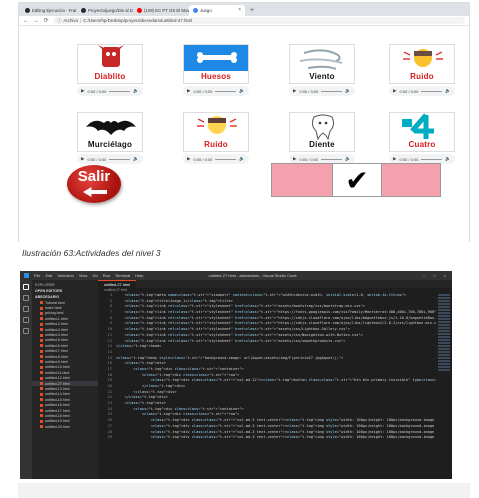  Describe the element at coordinates (411, 180) in the screenshot. I see `answer-slot-right` at that location.